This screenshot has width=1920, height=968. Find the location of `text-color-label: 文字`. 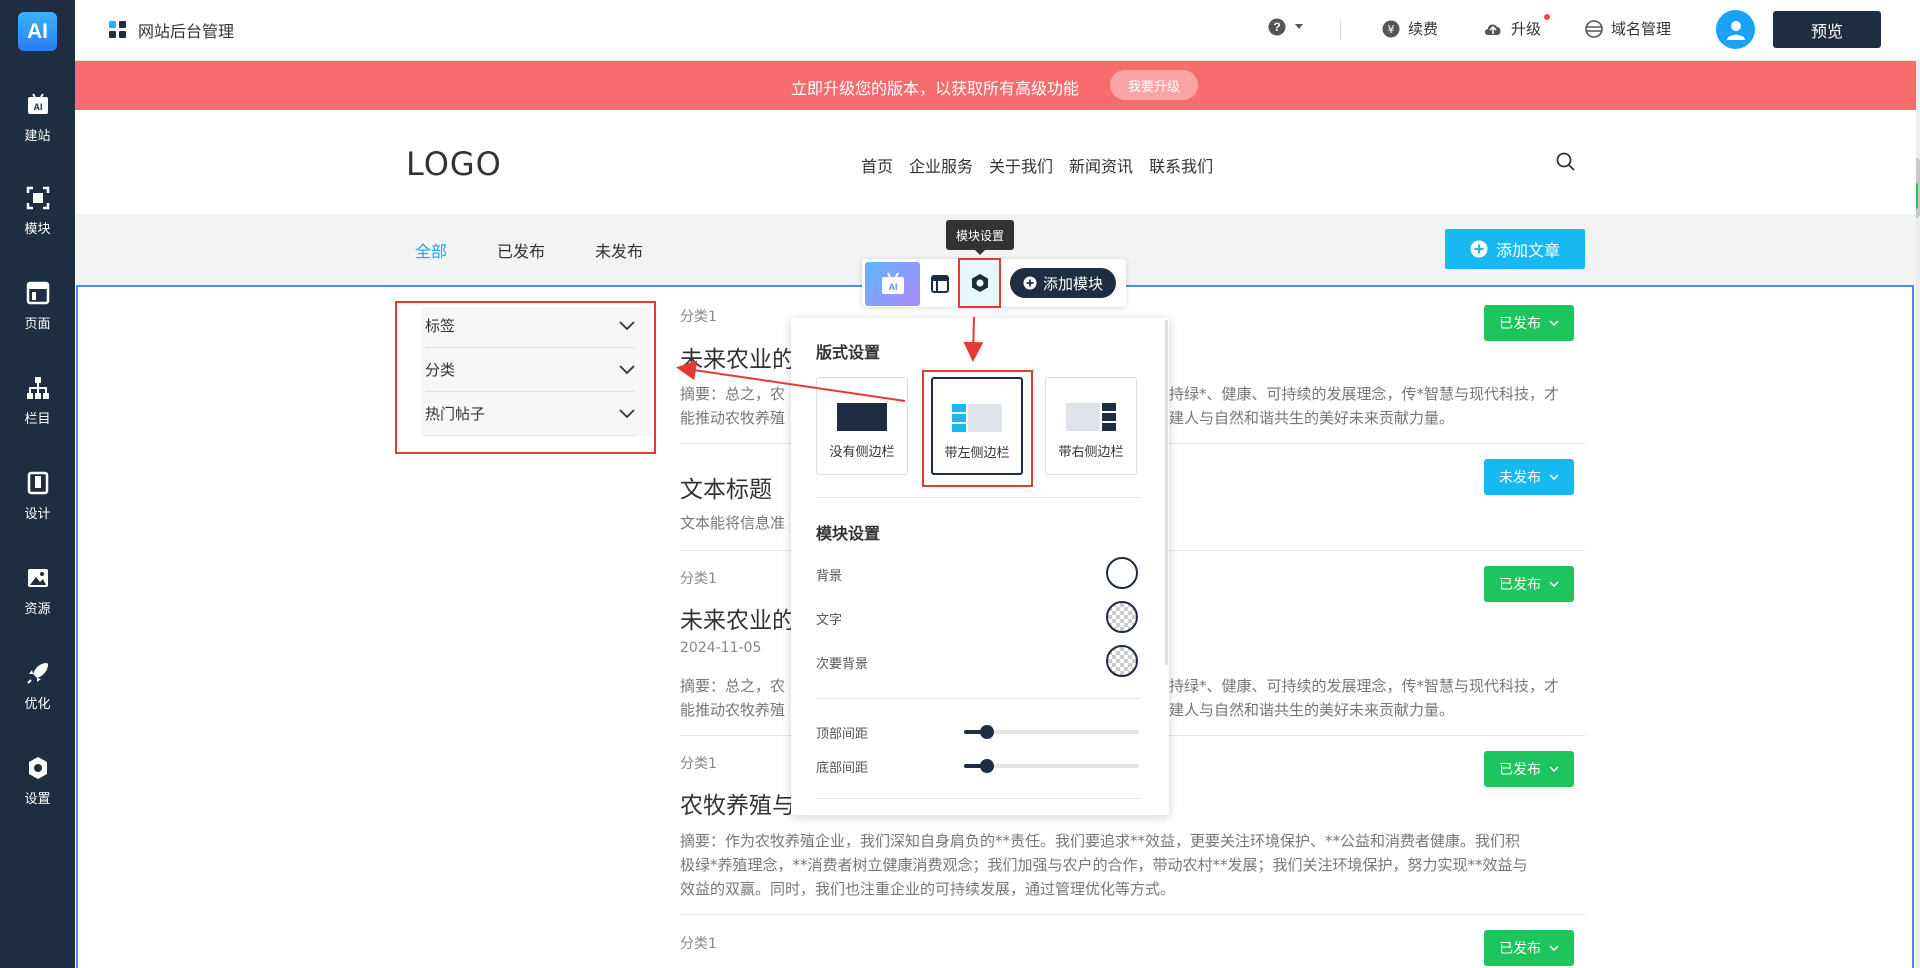

text-color-label: 文字 is located at coordinates (829, 620).